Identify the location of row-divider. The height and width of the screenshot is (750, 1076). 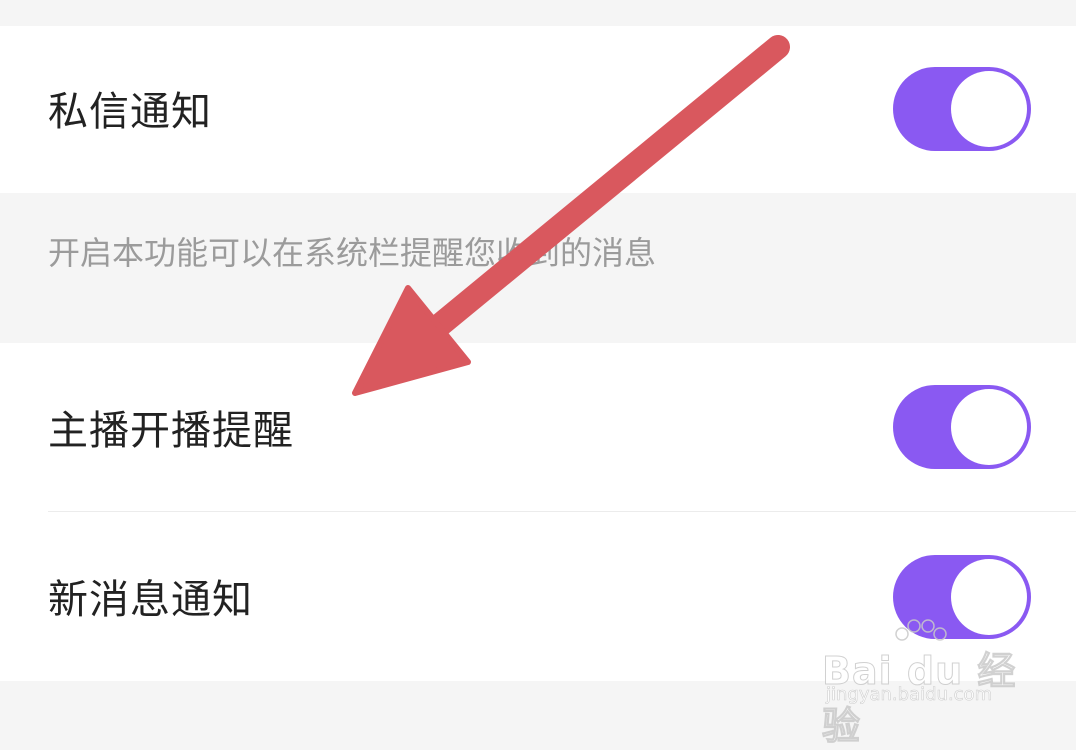
(562, 511).